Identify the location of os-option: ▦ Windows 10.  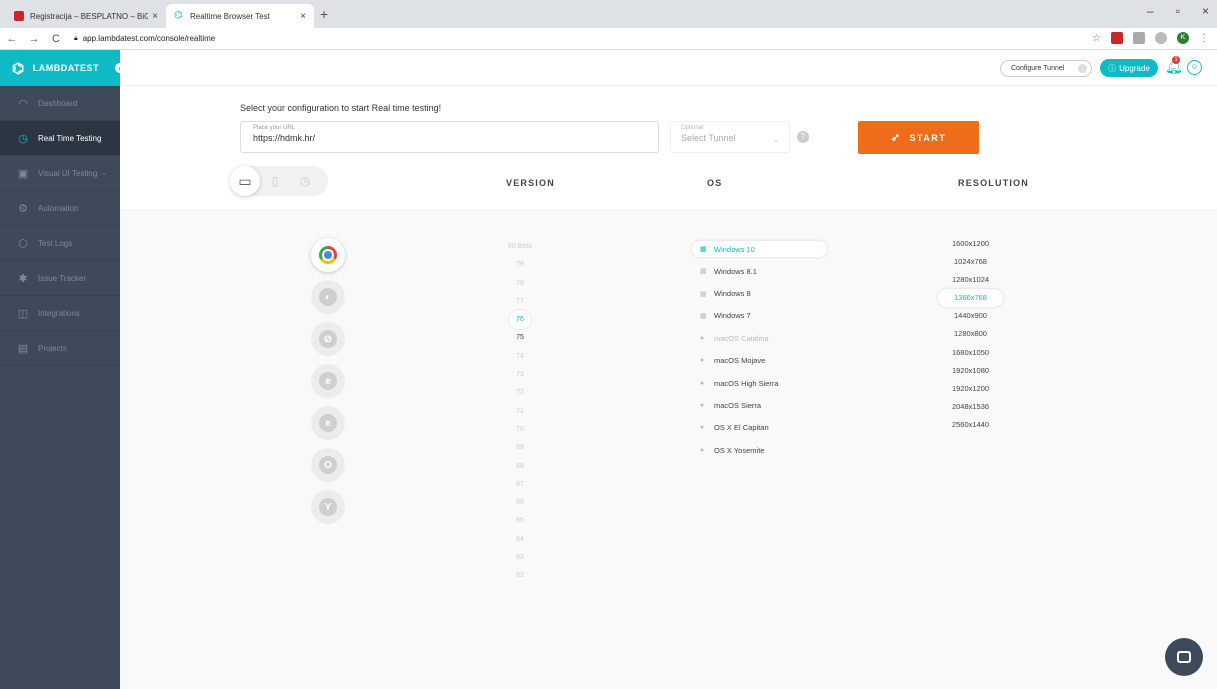
(759, 249).